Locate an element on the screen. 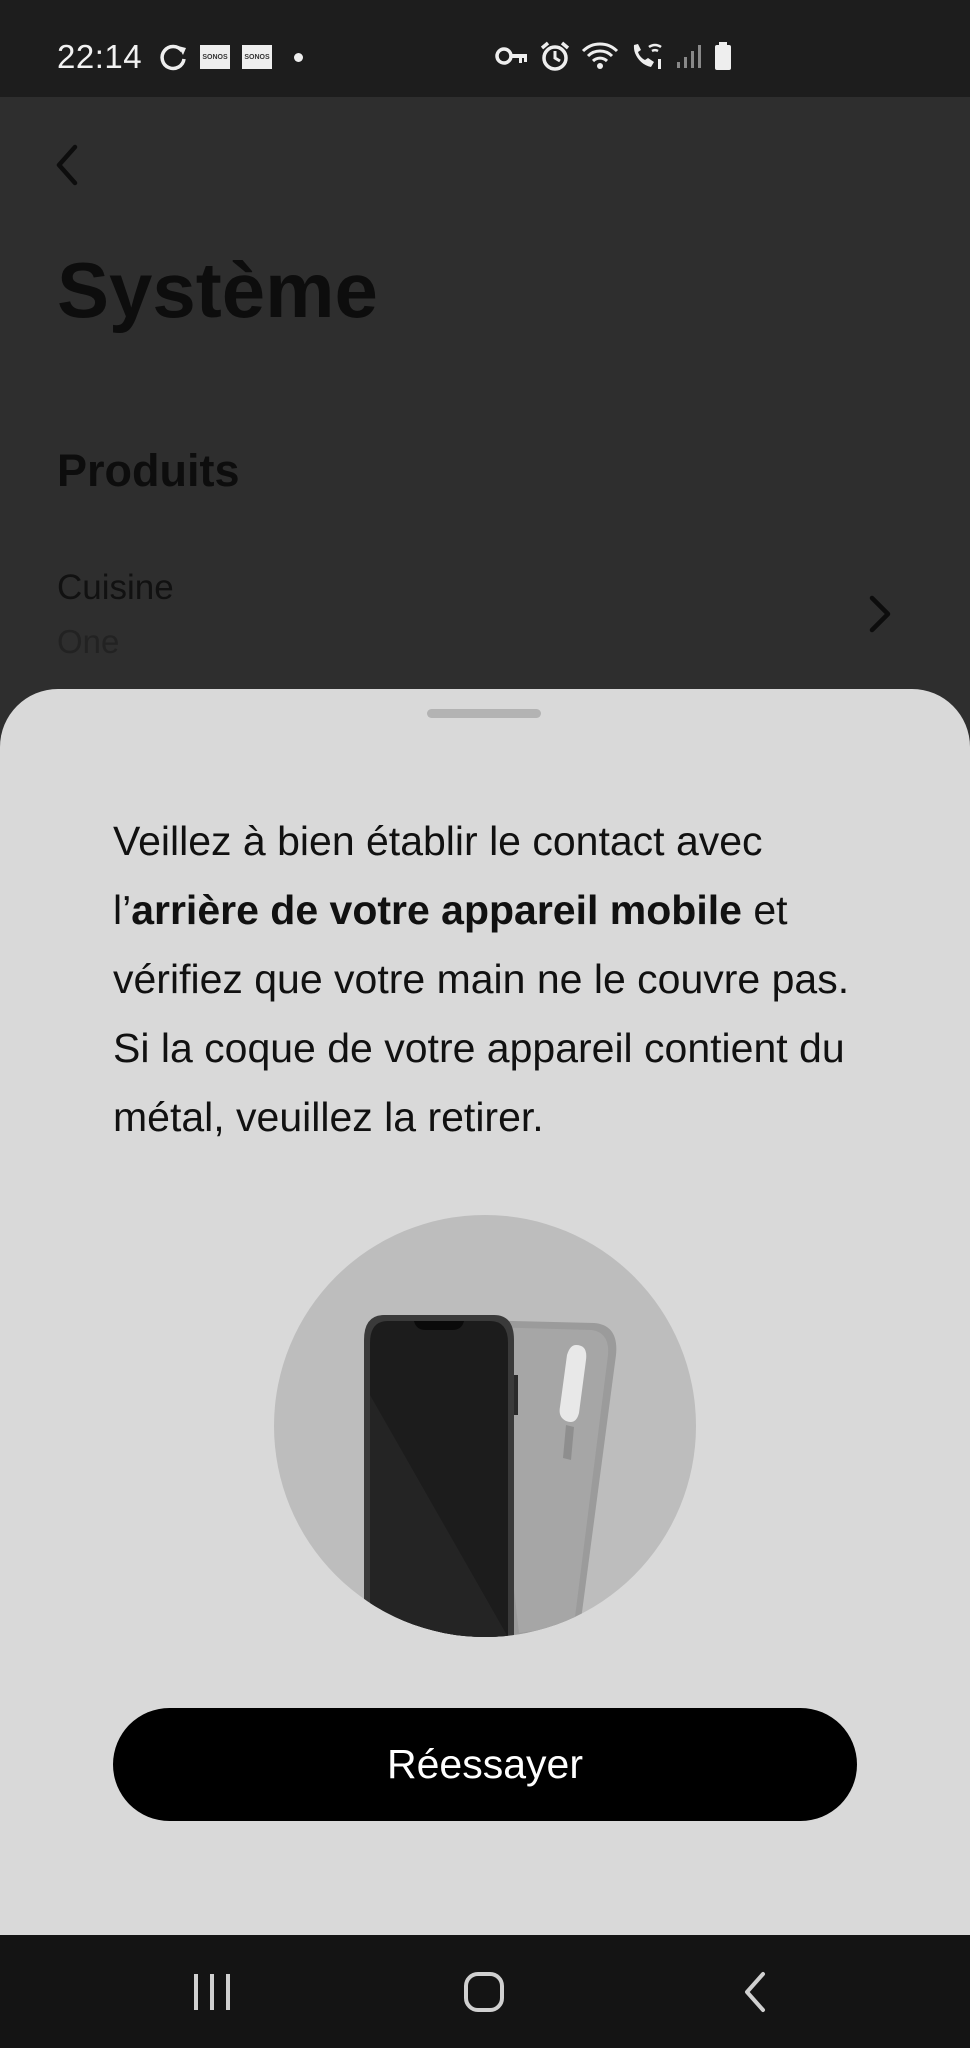  wifi-call-icon is located at coordinates (647, 56).